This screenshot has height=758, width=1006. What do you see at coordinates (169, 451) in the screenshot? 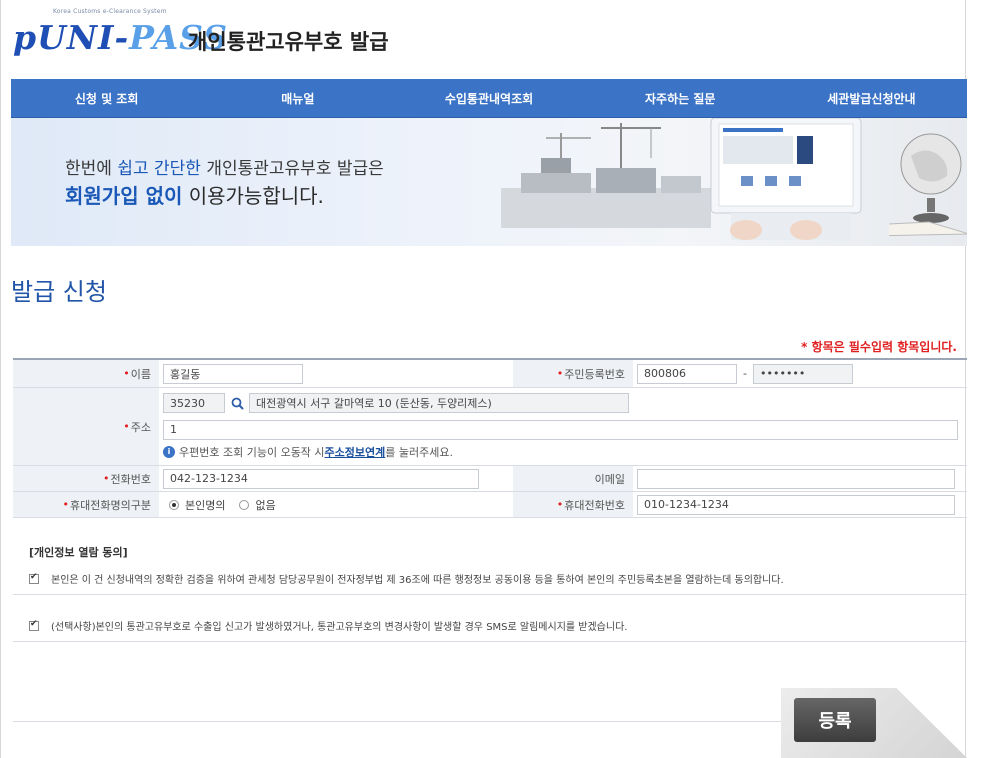
I see `info-icon: i` at bounding box center [169, 451].